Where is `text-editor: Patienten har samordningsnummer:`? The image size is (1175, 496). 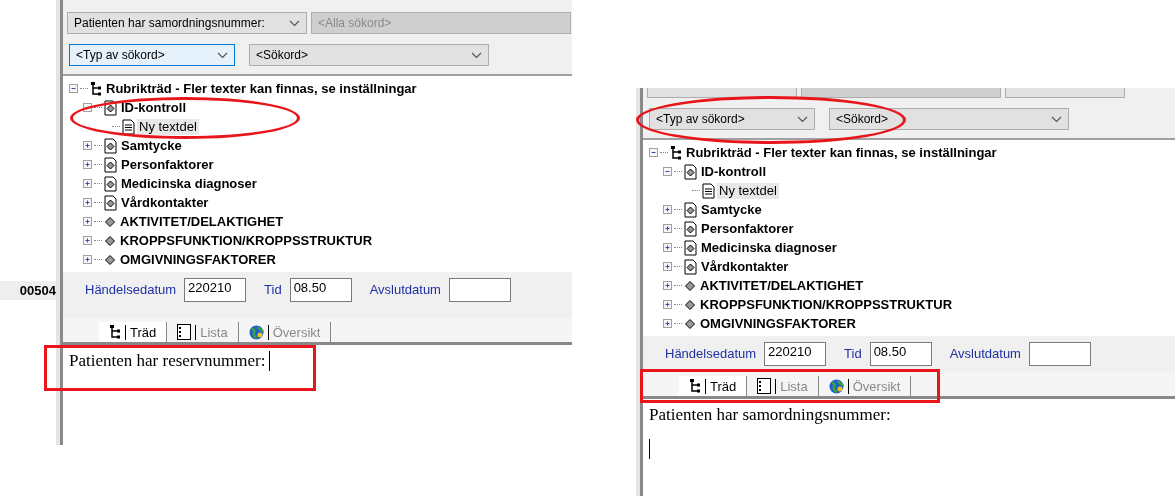 text-editor: Patienten har samordningsnummer: is located at coordinates (909, 446).